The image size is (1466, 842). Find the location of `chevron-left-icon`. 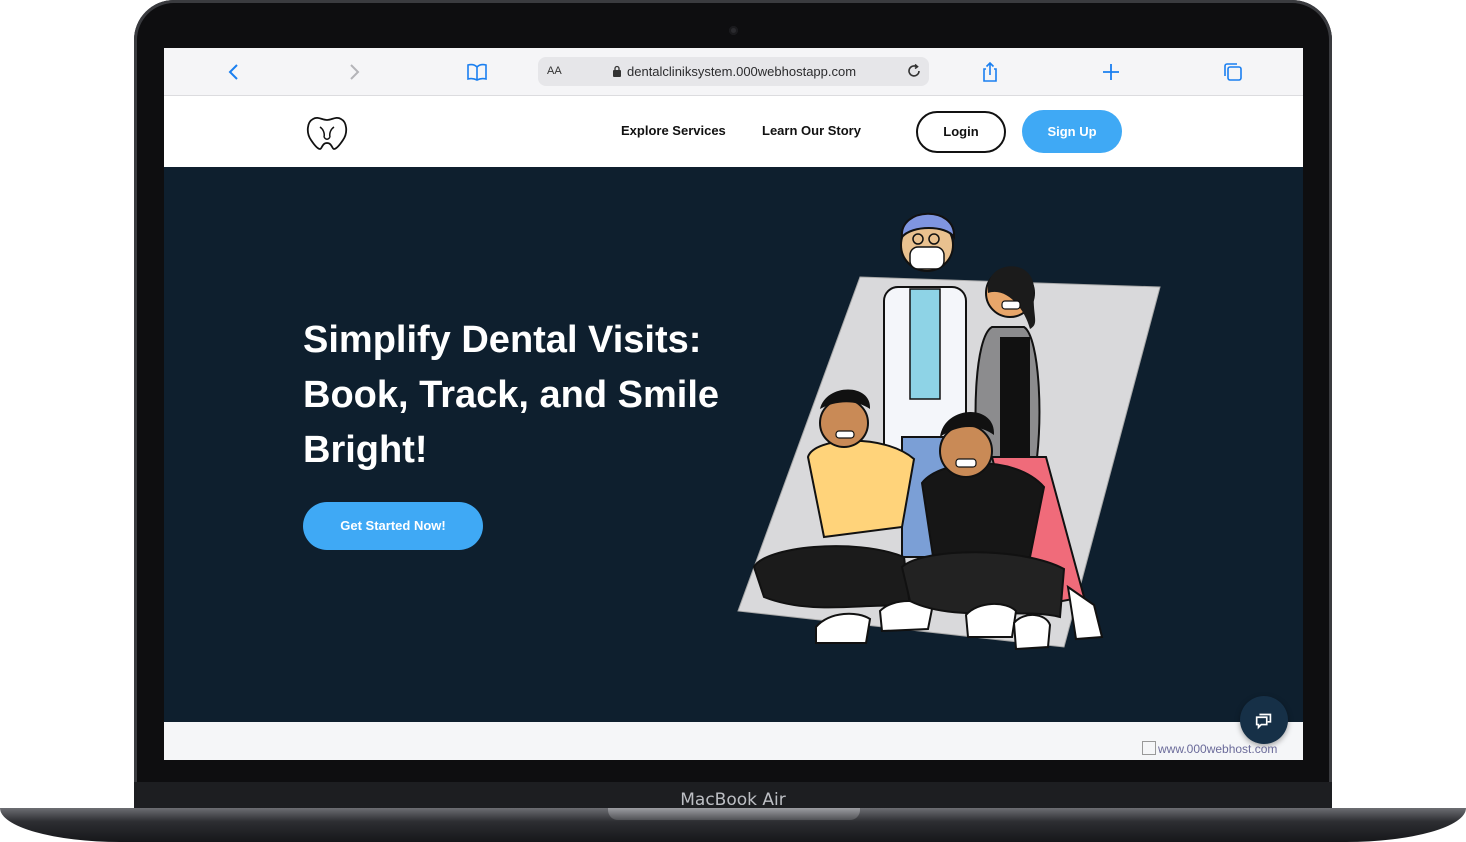

chevron-left-icon is located at coordinates (234, 72).